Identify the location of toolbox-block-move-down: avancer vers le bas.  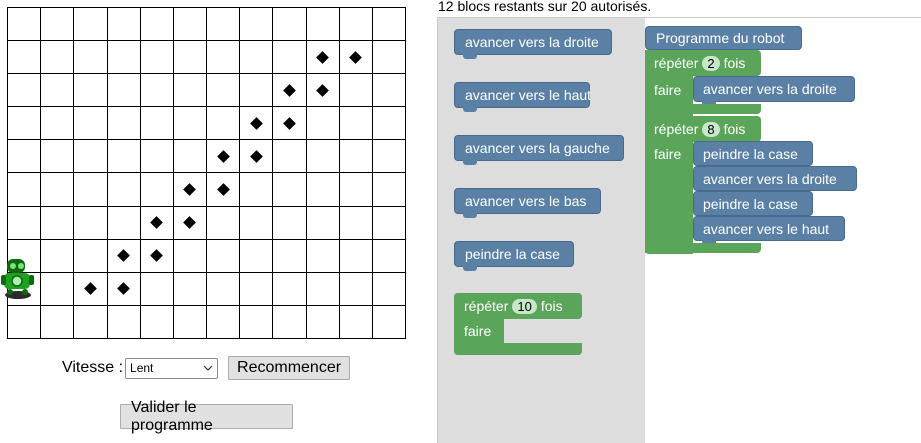
(527, 203).